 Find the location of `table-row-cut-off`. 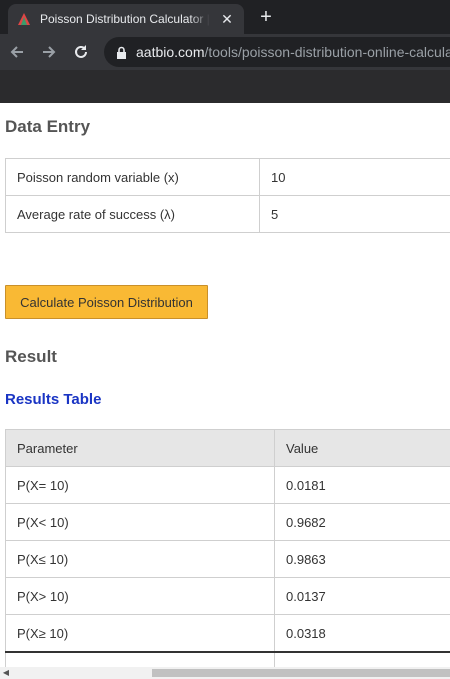

table-row-cut-off is located at coordinates (227, 659).